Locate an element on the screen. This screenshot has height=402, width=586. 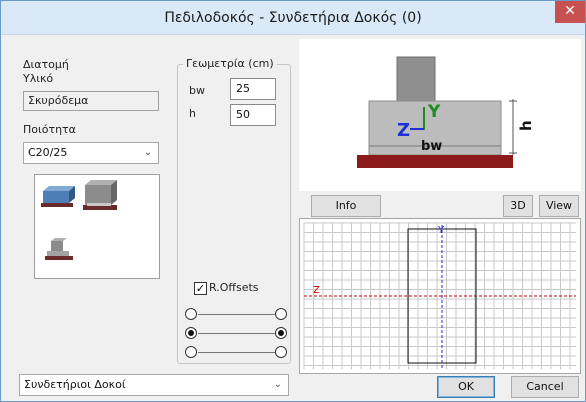
bw-label: bw is located at coordinates (197, 90).